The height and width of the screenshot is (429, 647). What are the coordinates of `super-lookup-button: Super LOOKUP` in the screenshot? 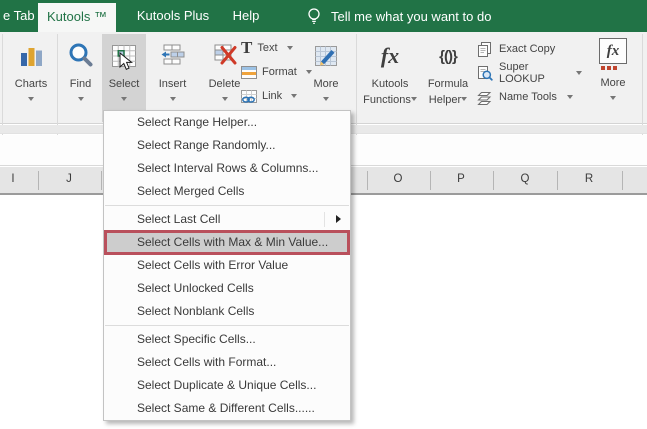 It's located at (529, 73).